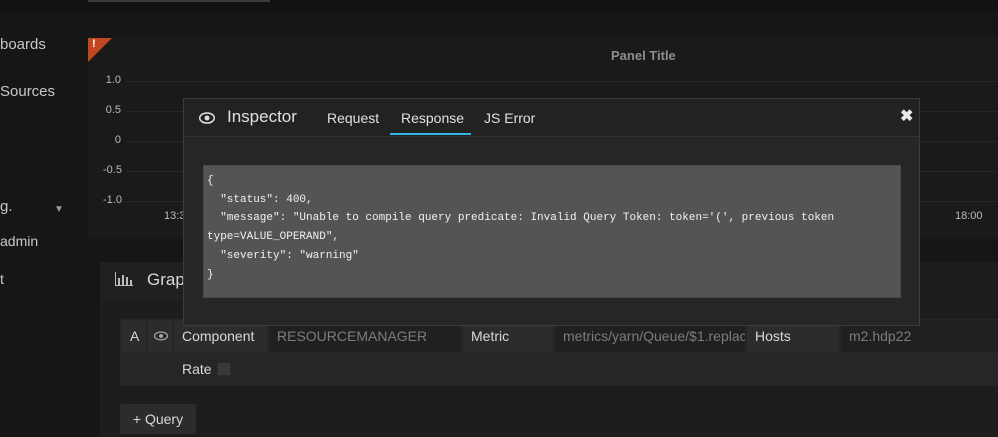 This screenshot has width=998, height=437. I want to click on y-tick-label: -0.5, so click(112, 170).